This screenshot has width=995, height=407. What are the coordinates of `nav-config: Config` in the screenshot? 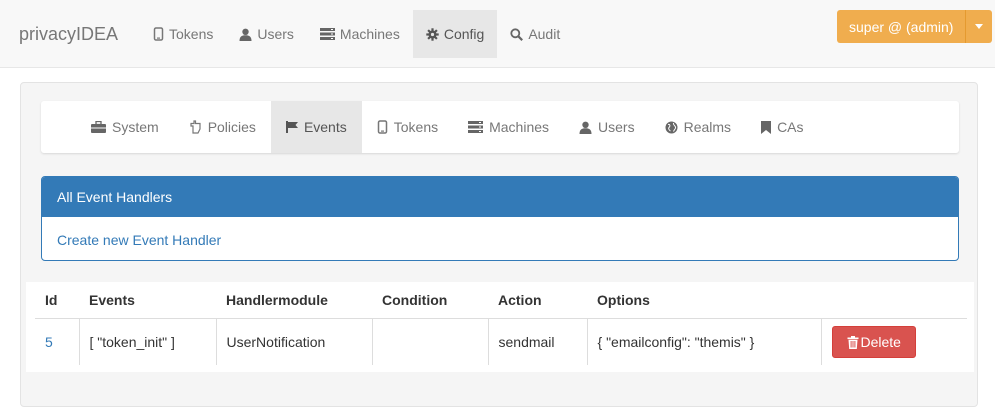 It's located at (455, 34).